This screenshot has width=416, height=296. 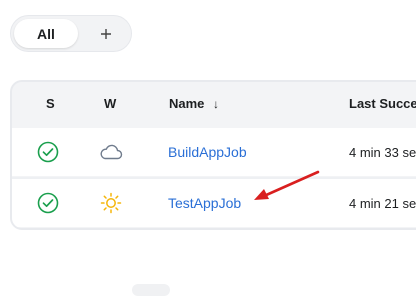 I want to click on header-name-label: Name, so click(x=187, y=103).